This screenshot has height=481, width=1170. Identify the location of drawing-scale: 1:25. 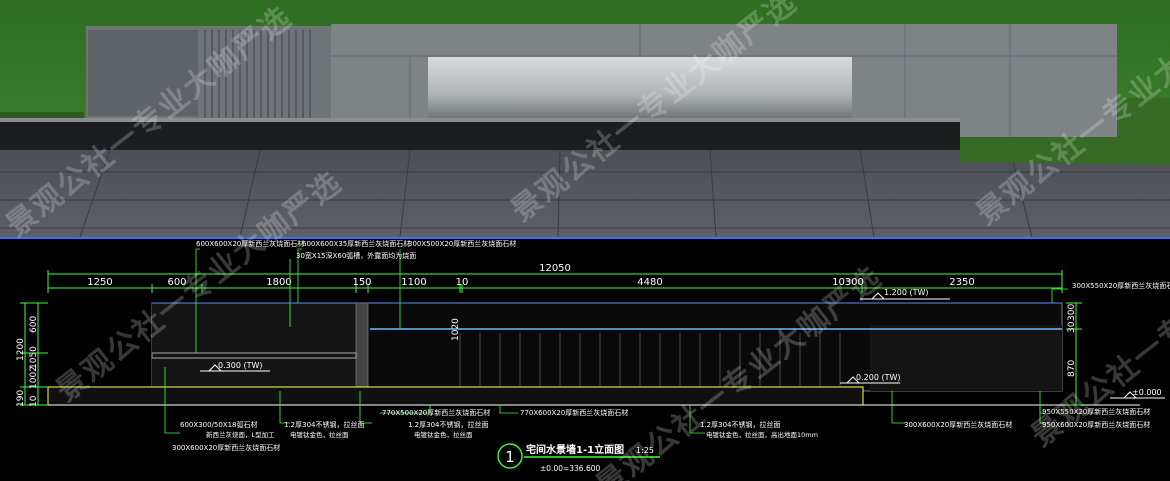
(645, 450).